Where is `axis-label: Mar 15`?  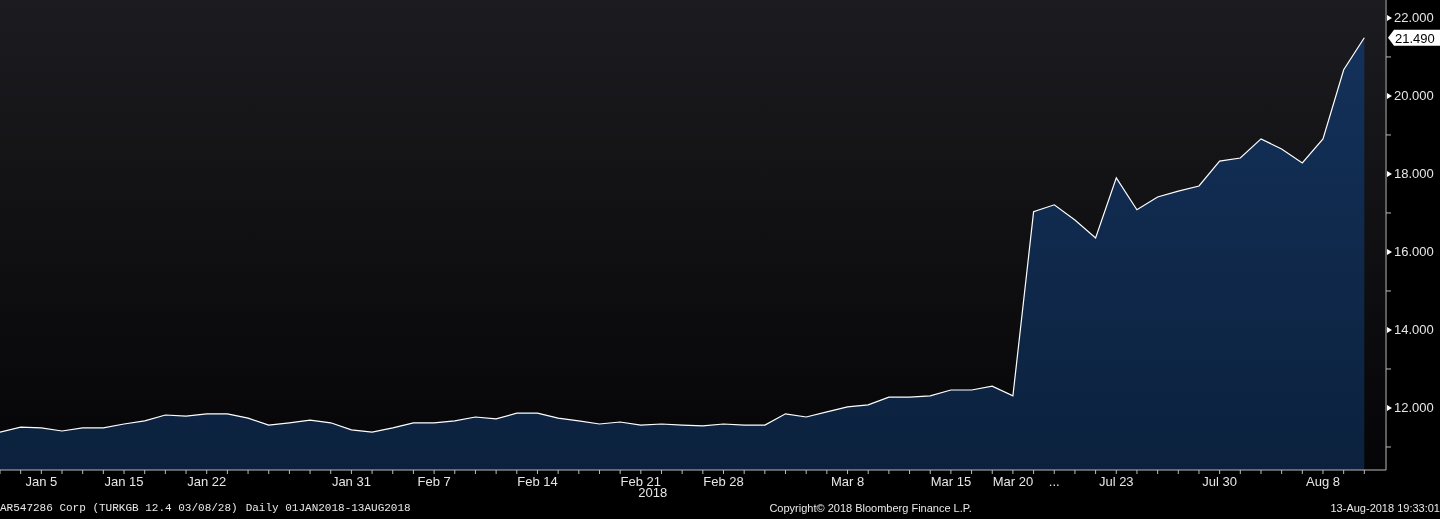 axis-label: Mar 15 is located at coordinates (951, 481).